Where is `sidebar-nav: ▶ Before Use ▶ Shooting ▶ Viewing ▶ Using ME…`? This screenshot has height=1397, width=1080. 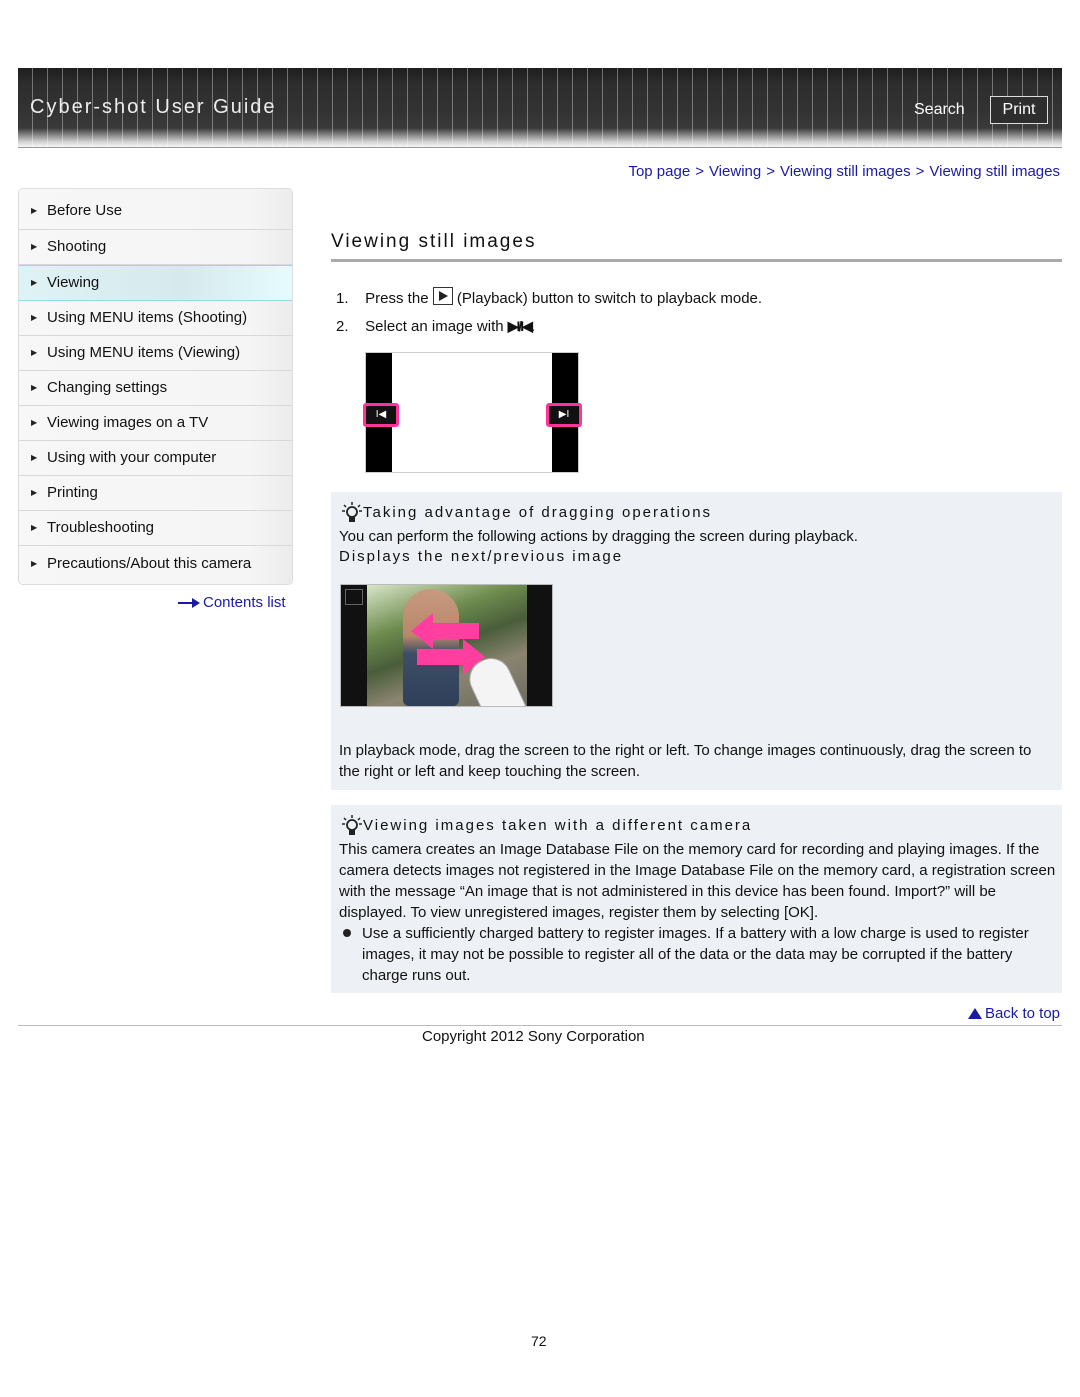 sidebar-nav: ▶ Before Use ▶ Shooting ▶ Viewing ▶ Using ME… is located at coordinates (155, 386).